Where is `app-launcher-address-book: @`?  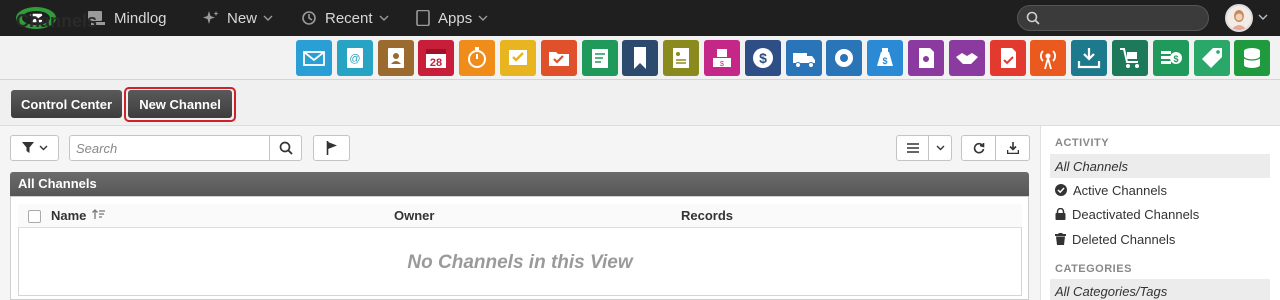
app-launcher-address-book: @ is located at coordinates (355, 58).